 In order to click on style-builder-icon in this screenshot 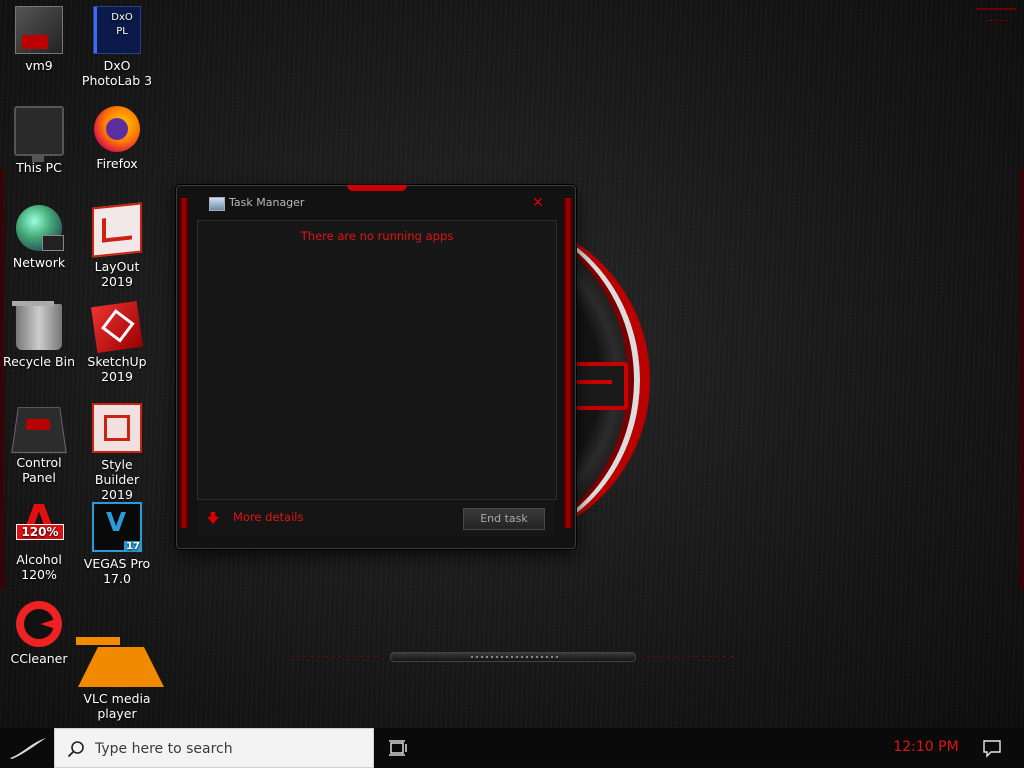, I will do `click(117, 428)`.